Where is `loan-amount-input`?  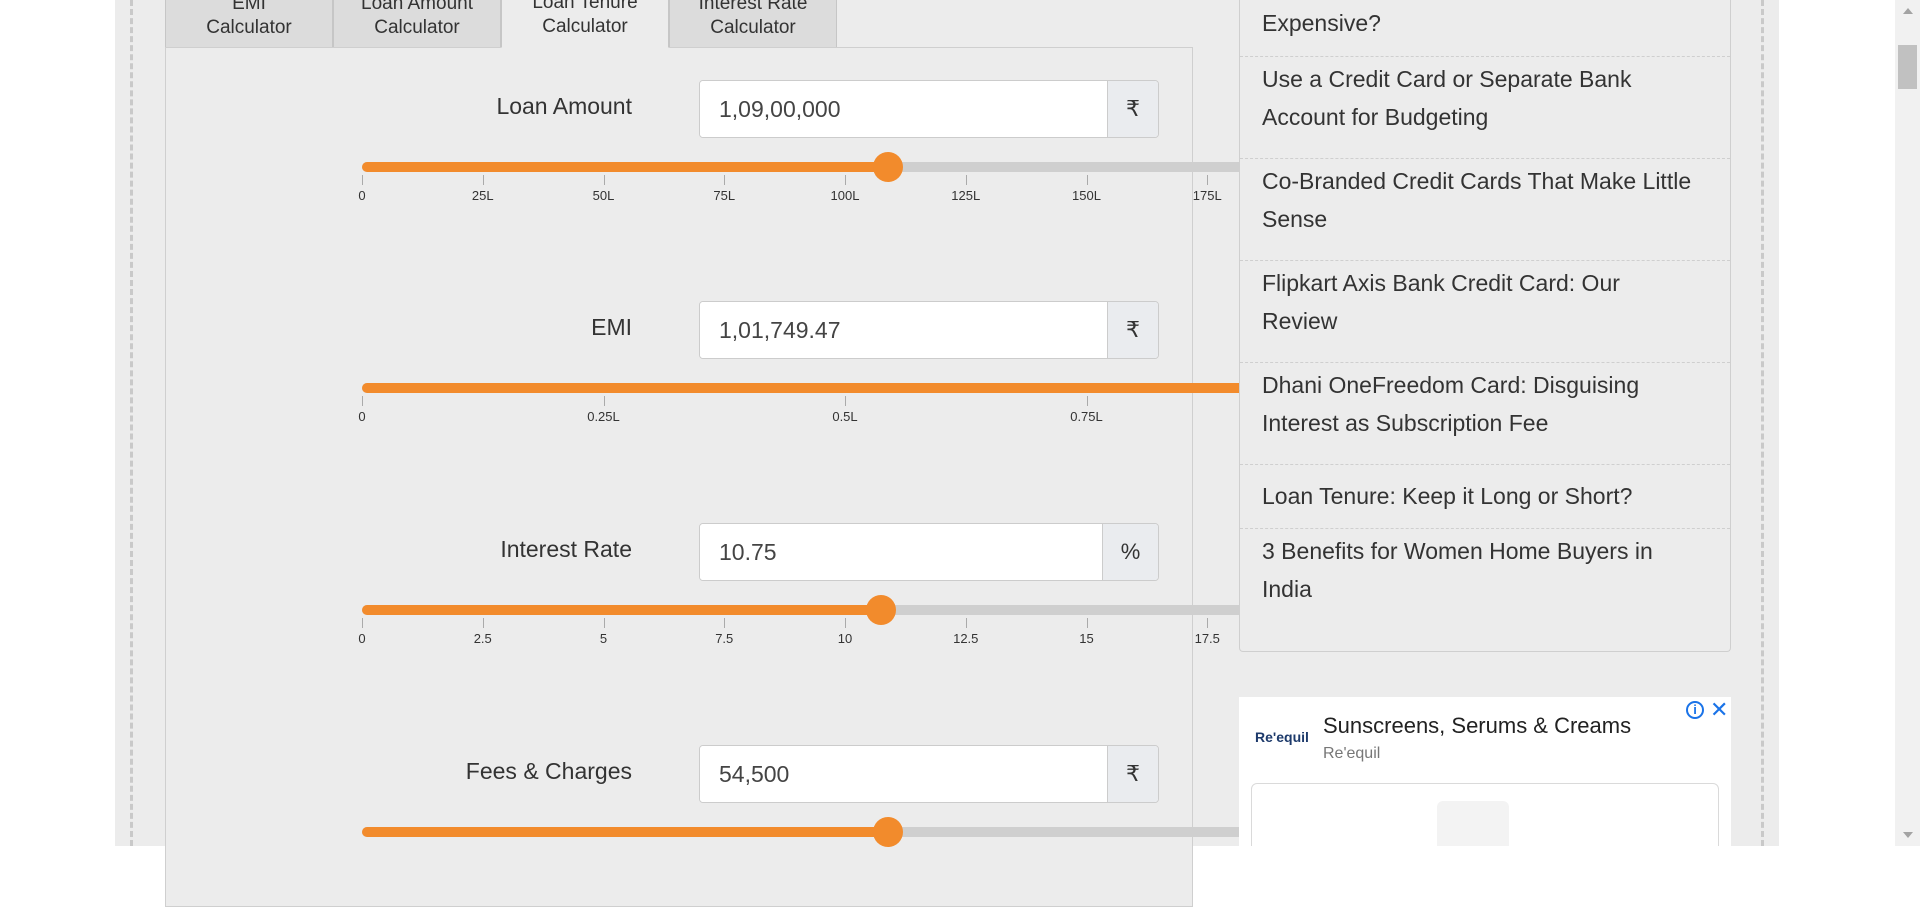
loan-amount-input is located at coordinates (903, 109).